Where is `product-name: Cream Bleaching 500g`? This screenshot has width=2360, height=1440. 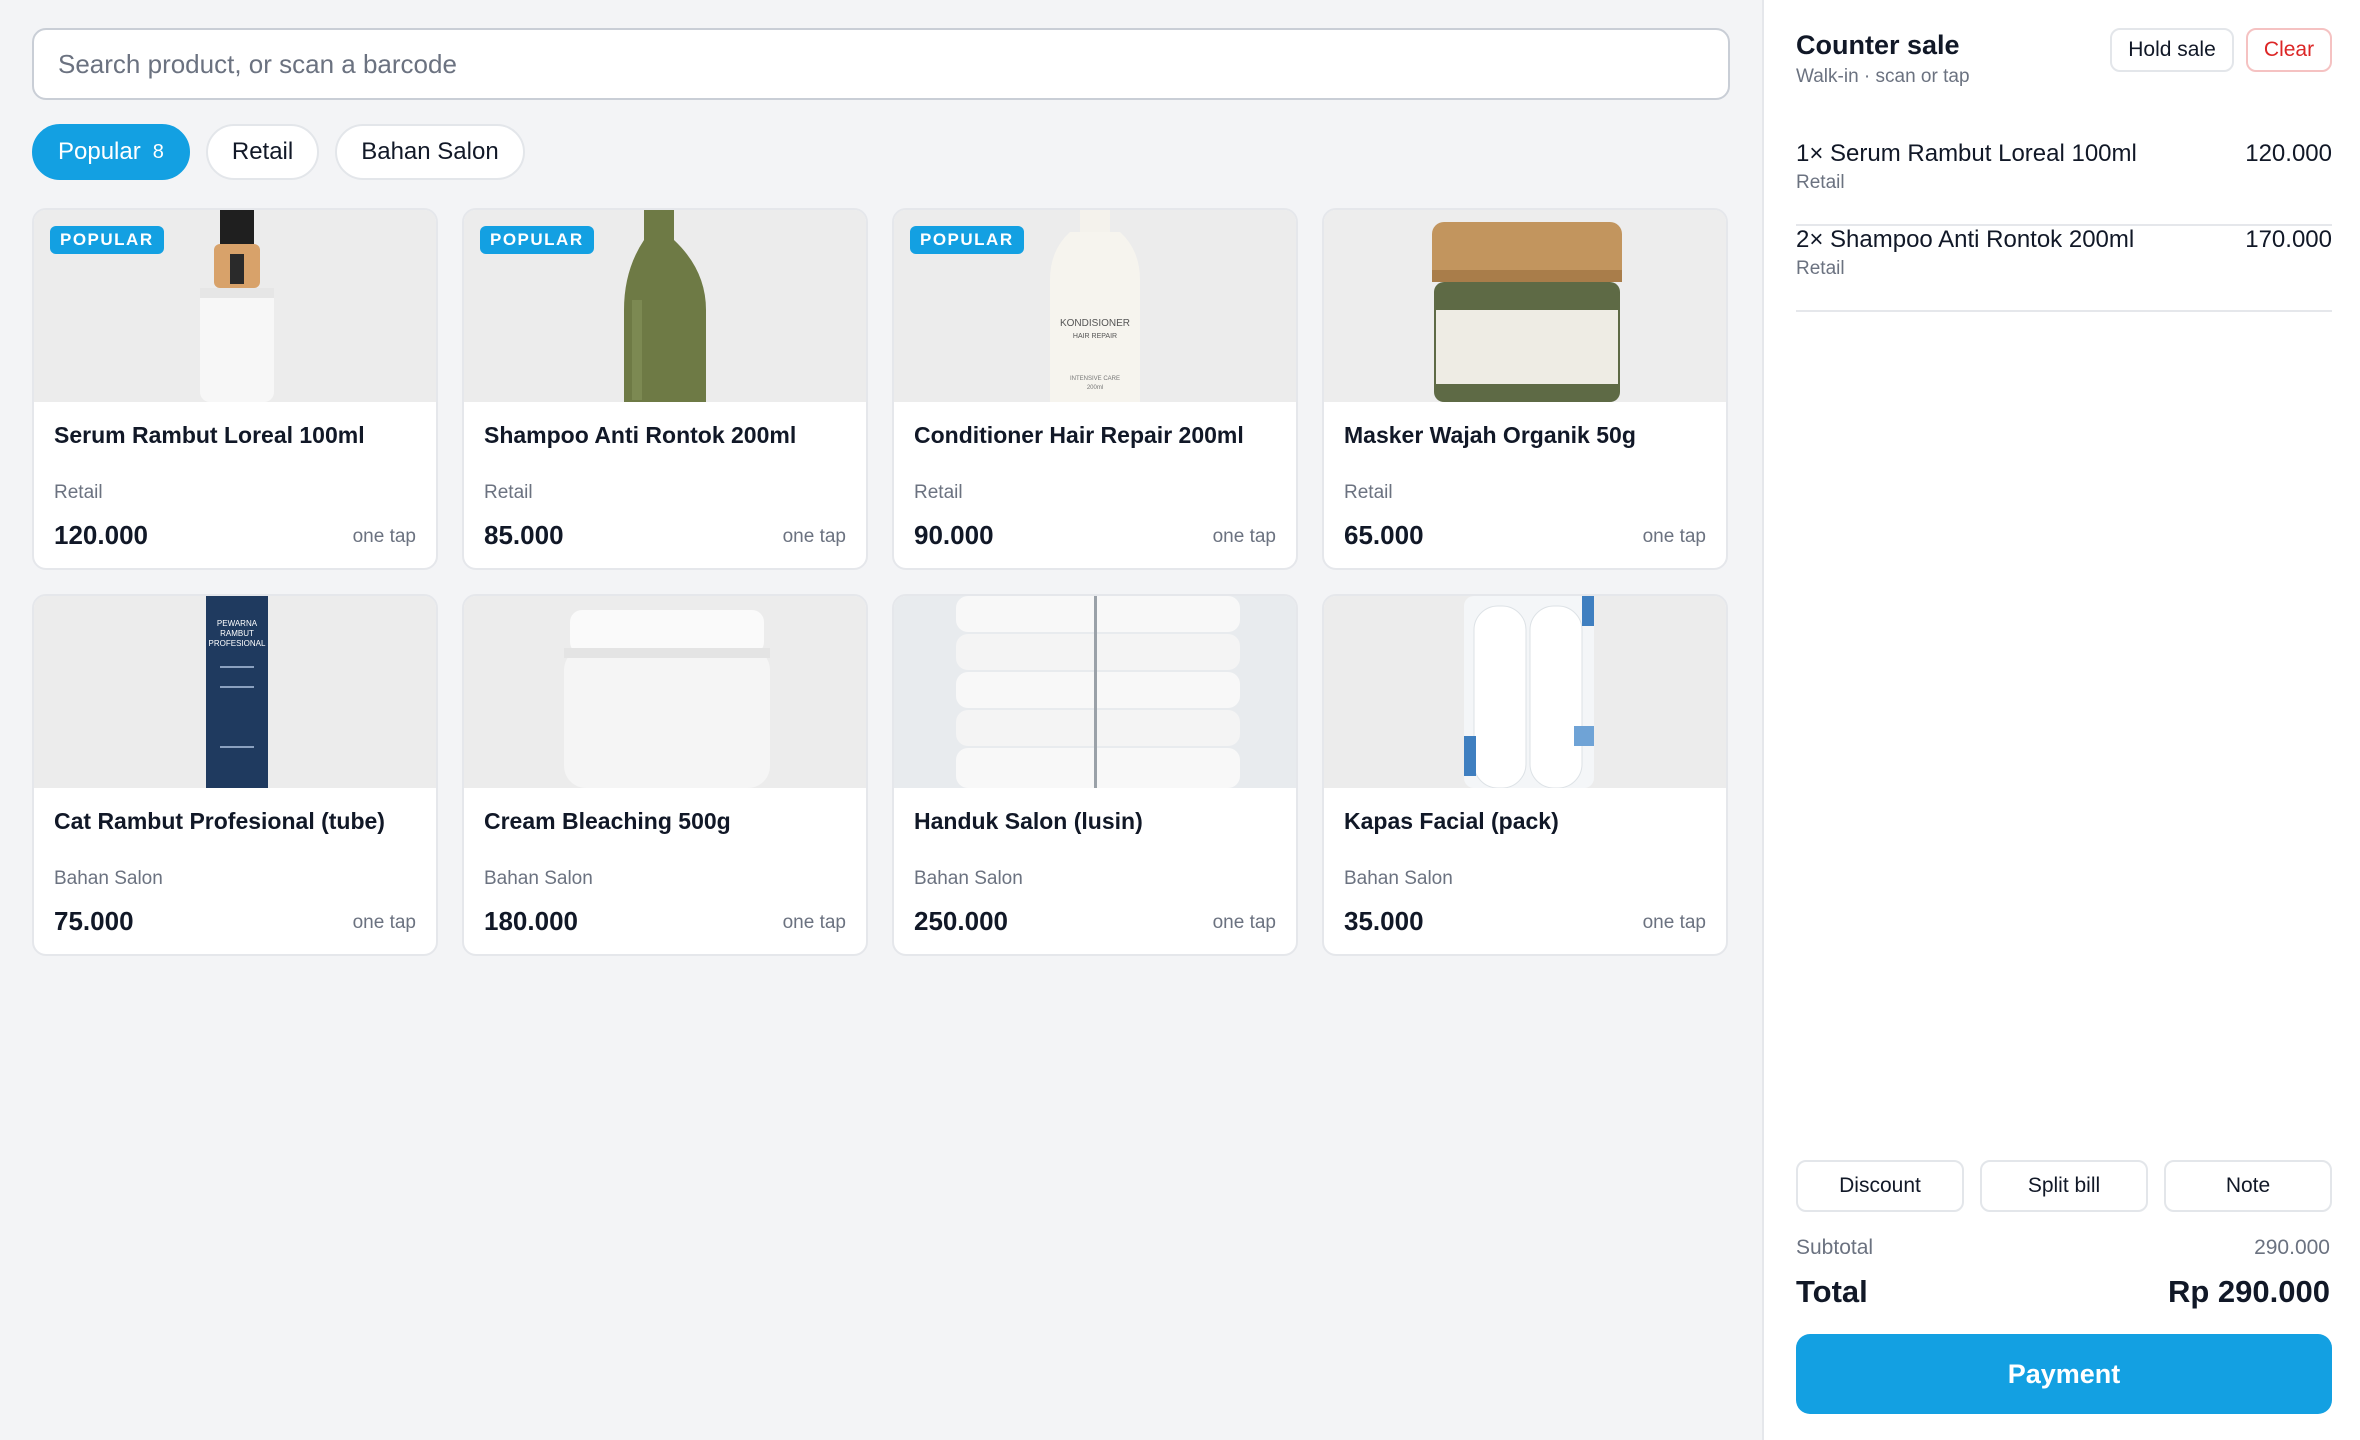
product-name: Cream Bleaching 500g is located at coordinates (607, 821).